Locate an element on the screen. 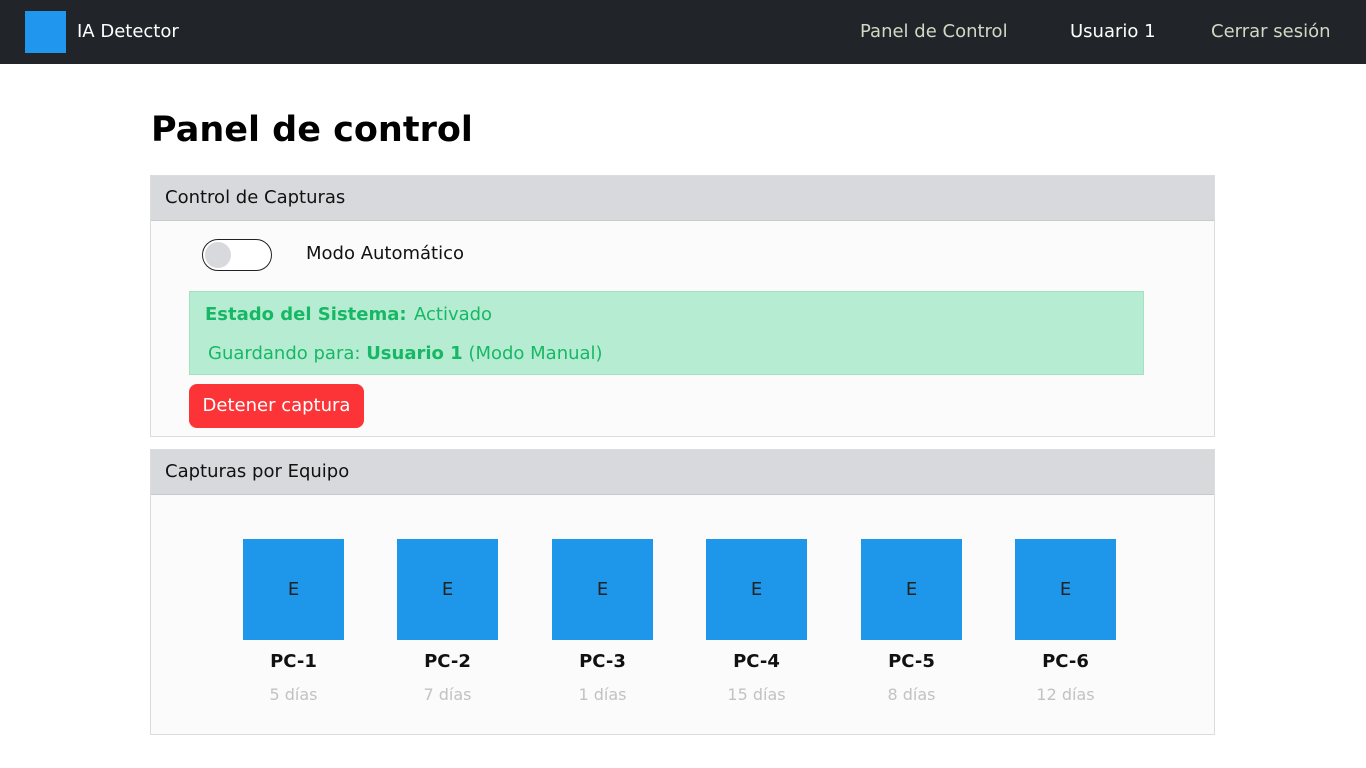  status-key: Estado del Sistema: is located at coordinates (306, 314).